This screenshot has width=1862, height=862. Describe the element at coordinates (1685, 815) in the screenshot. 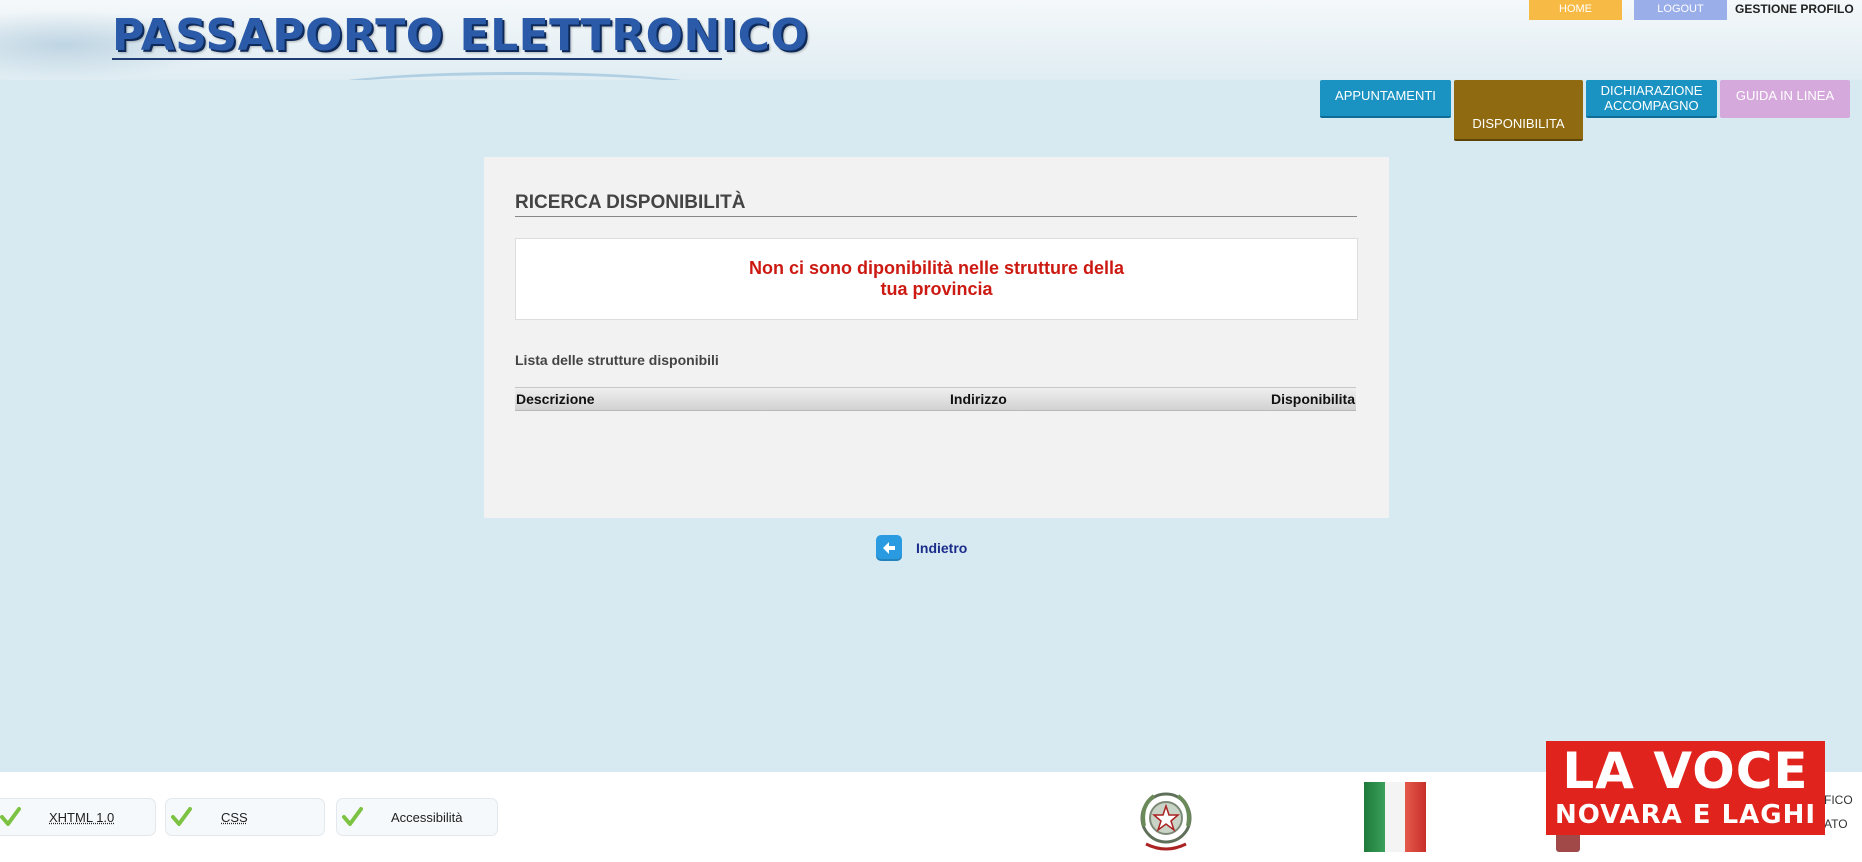

I see `watermark-line-2: NOVARA E LAGHI` at that location.